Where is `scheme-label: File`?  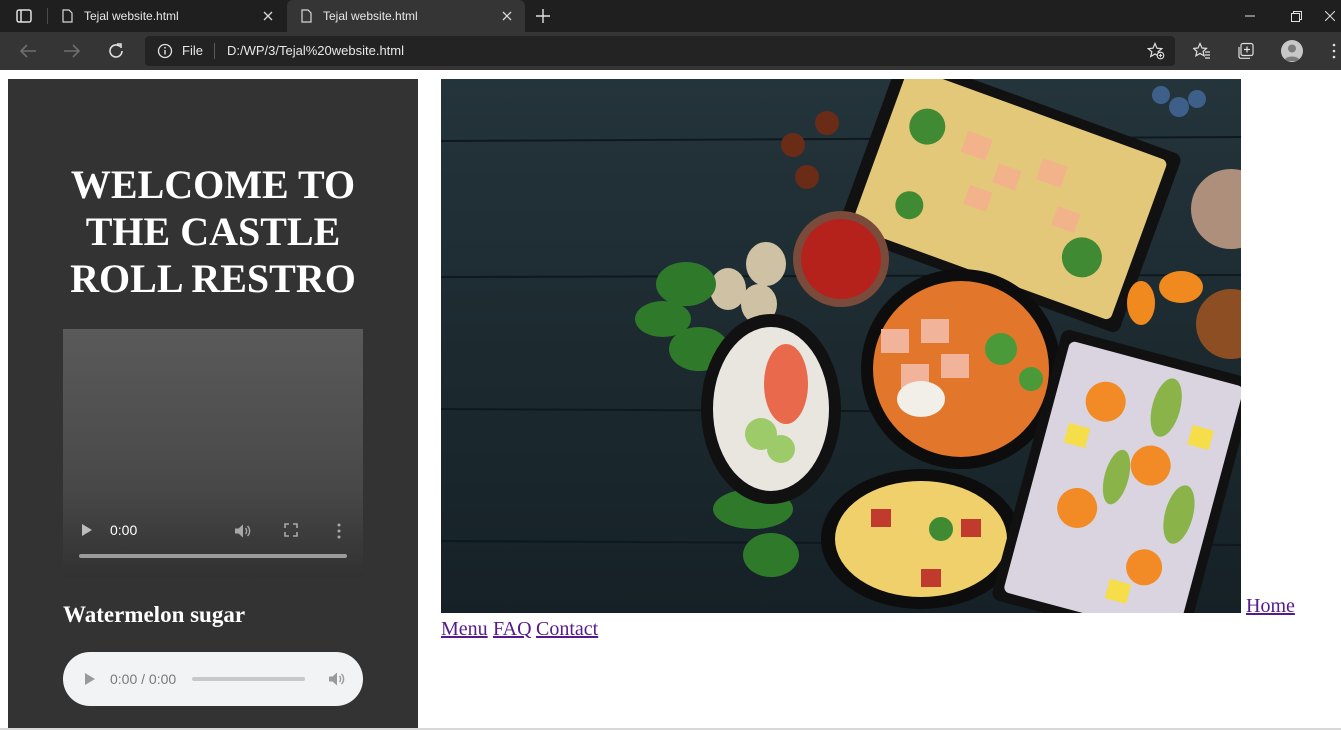 scheme-label: File is located at coordinates (192, 50).